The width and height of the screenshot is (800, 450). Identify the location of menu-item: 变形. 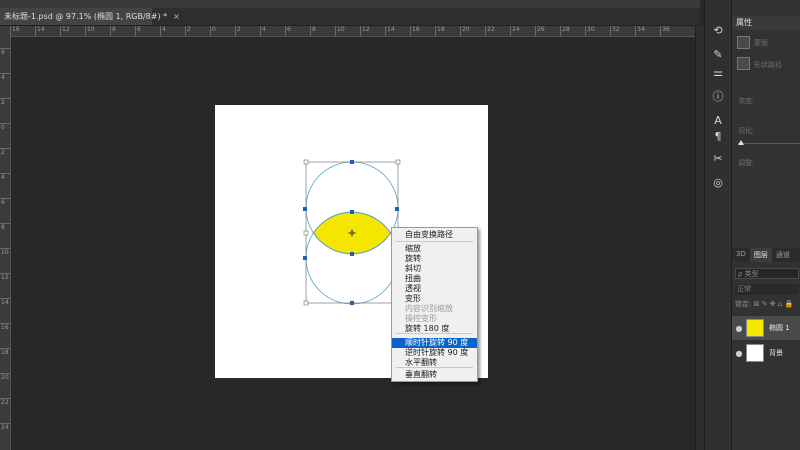
(434, 299).